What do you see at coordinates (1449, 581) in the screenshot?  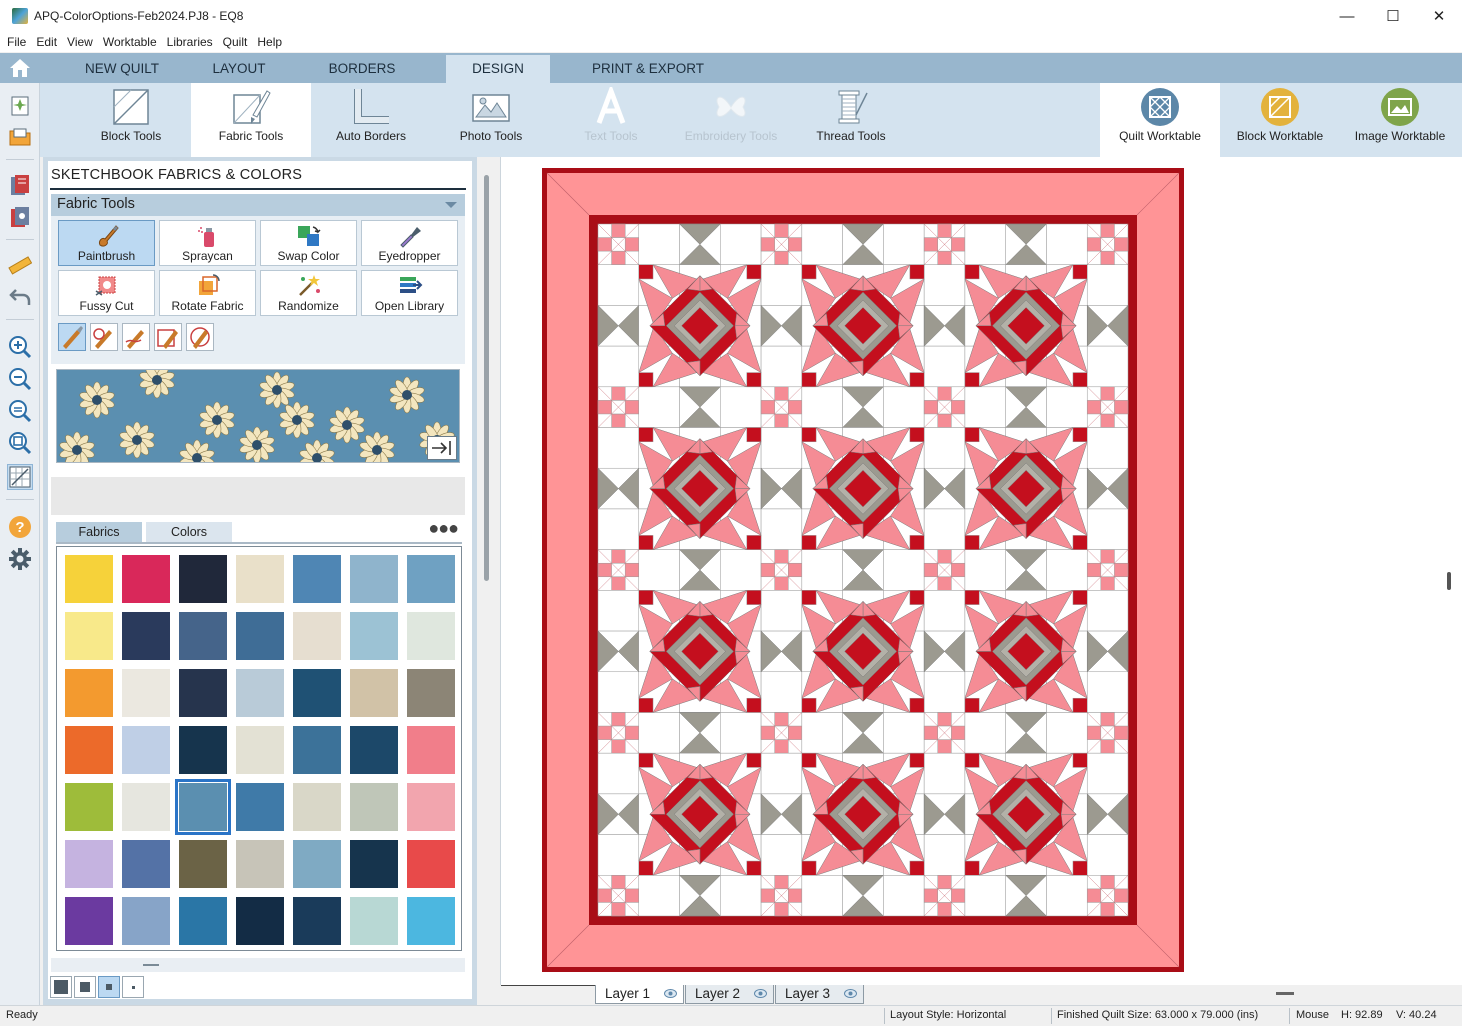 I see `worktable-scroll-marker` at bounding box center [1449, 581].